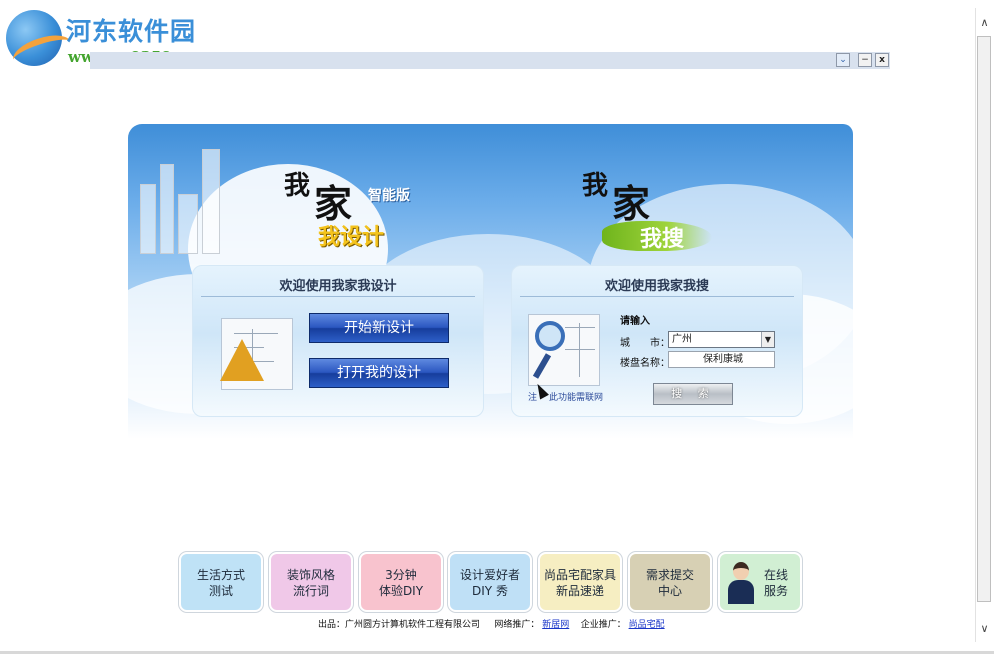 Image resolution: width=994 pixels, height=654 pixels. What do you see at coordinates (741, 583) in the screenshot?
I see `service-agent-avatar` at bounding box center [741, 583].